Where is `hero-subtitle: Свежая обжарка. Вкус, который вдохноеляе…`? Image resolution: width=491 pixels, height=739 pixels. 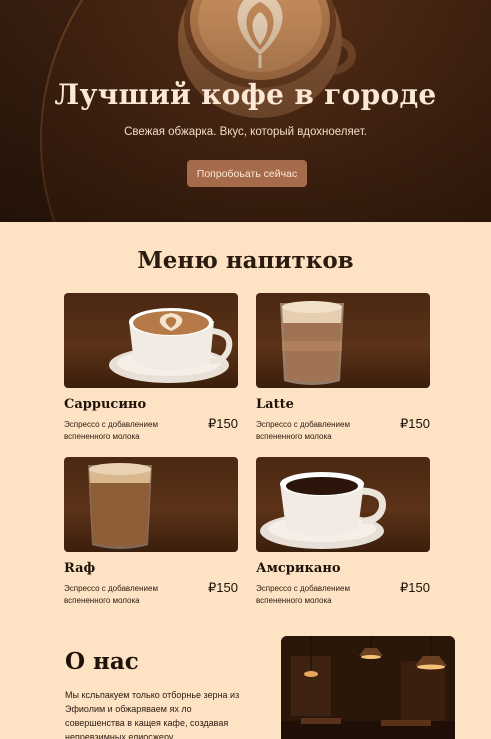
hero-subtitle: Свежая обжарка. Вкус, который вдохноеляе… is located at coordinates (245, 132).